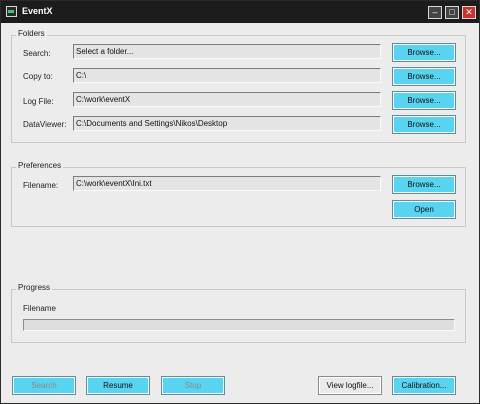 This screenshot has width=480, height=404. Describe the element at coordinates (435, 12) in the screenshot. I see `minimize-icon: –` at that location.